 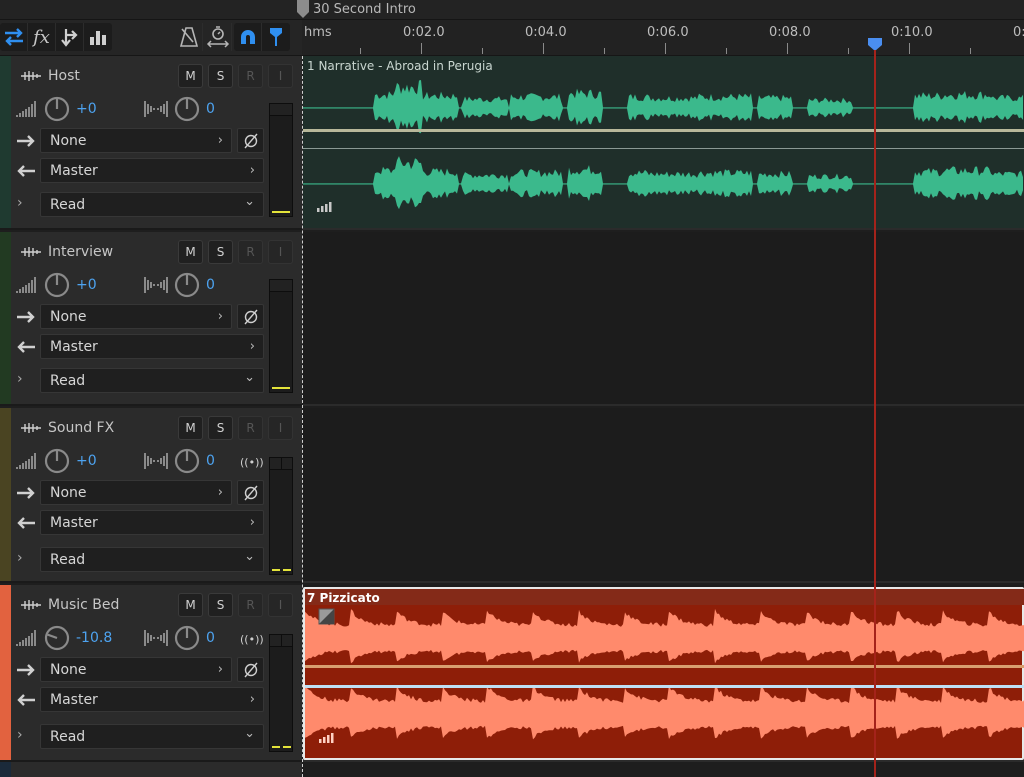 I want to click on track-name: Sound FX, so click(x=81, y=428).